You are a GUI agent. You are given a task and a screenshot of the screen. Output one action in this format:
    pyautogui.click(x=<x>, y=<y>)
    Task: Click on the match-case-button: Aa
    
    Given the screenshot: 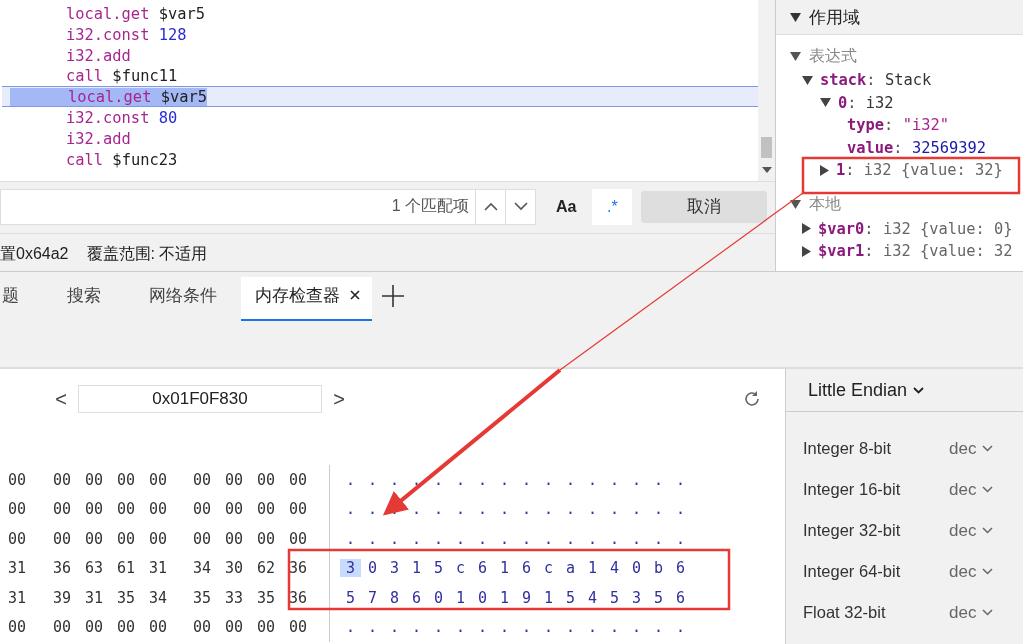 What is the action you would take?
    pyautogui.click(x=566, y=206)
    